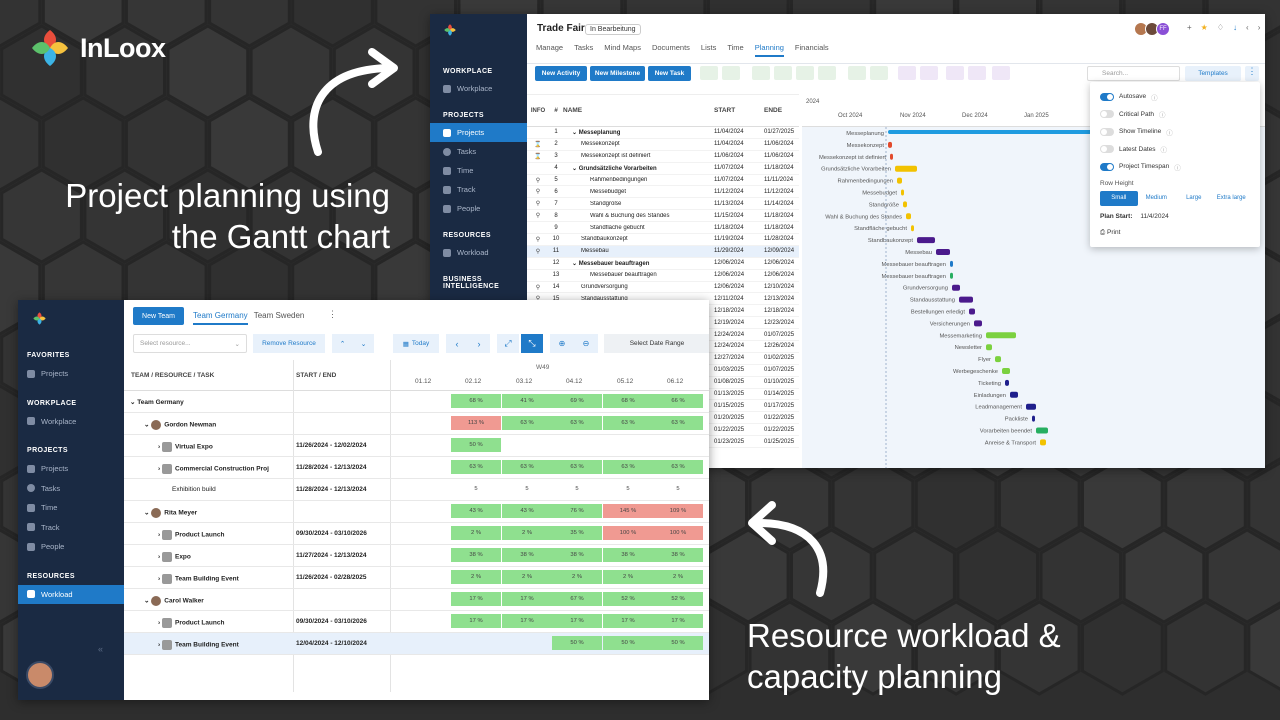  I want to click on workload-cell: 52 %, so click(678, 599).